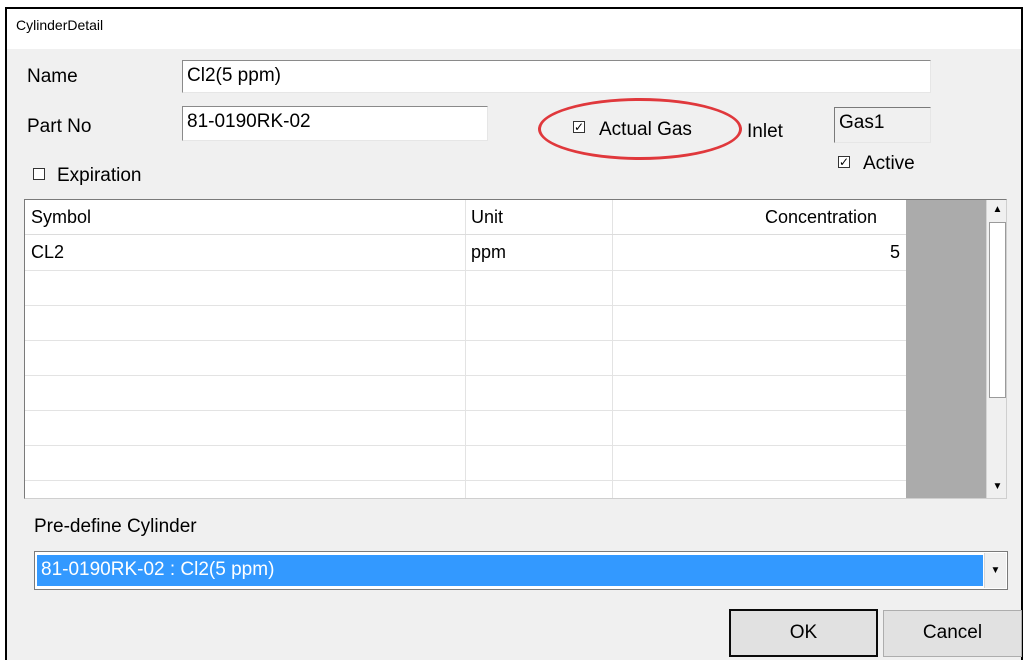 This screenshot has width=1027, height=660. Describe the element at coordinates (997, 210) in the screenshot. I see `scroll-up-icon: ▲` at that location.